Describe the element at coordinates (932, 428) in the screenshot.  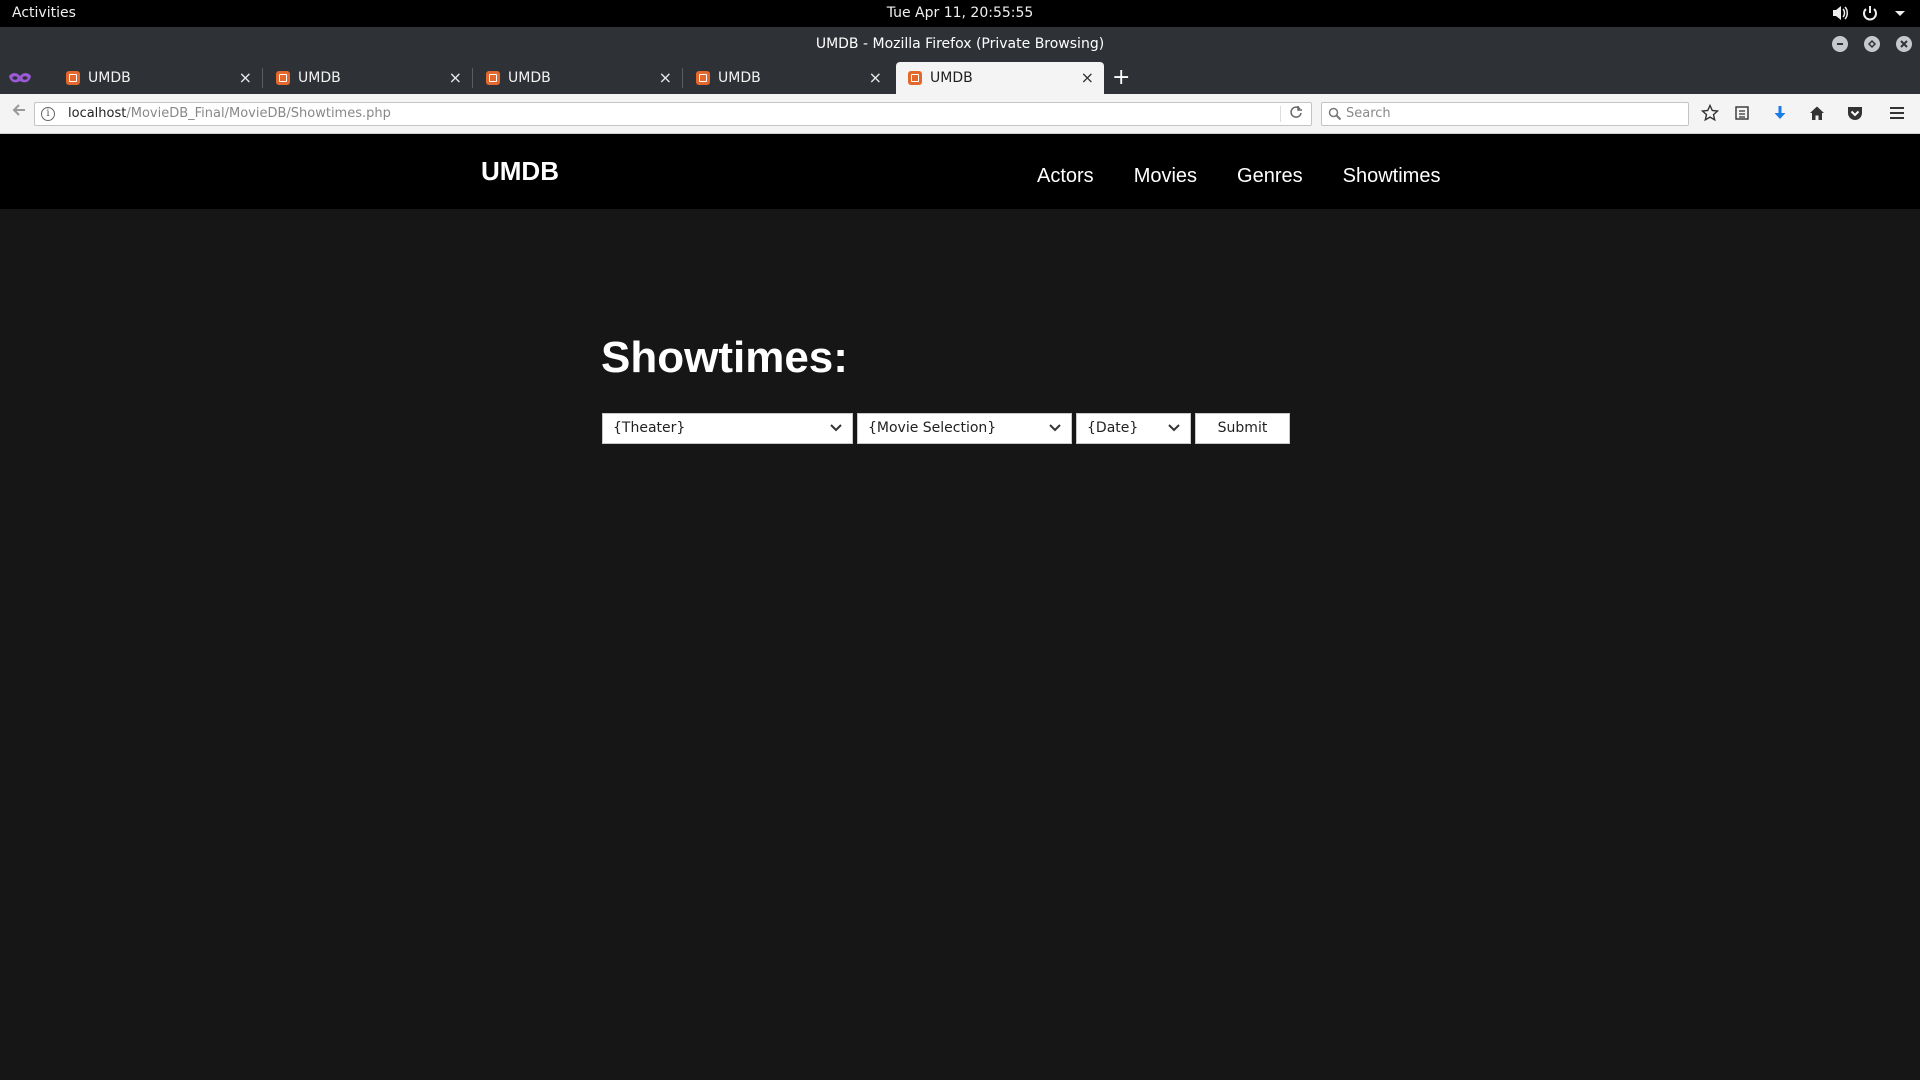
I see `movie-select-value: {Movie Selection}` at that location.